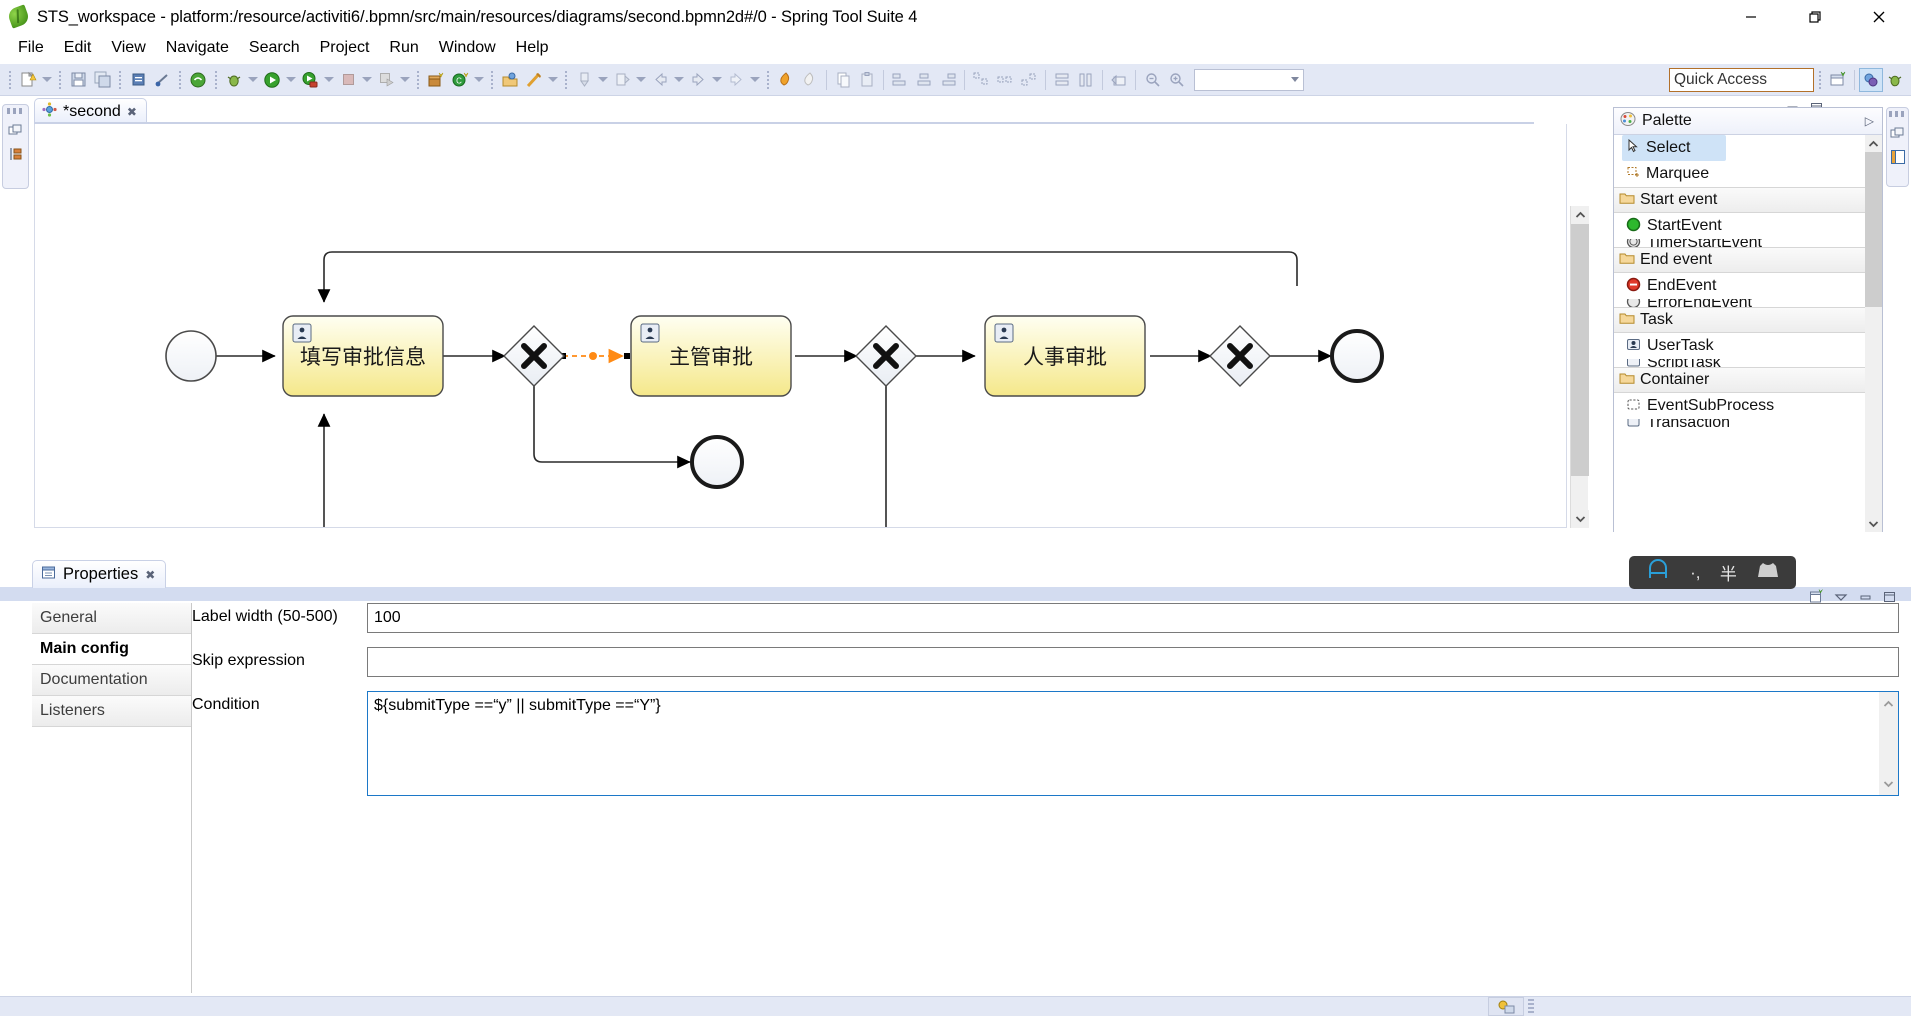  What do you see at coordinates (1748, 406) in the screenshot?
I see `palette-item-eventsubprocess: EventSubProcess` at bounding box center [1748, 406].